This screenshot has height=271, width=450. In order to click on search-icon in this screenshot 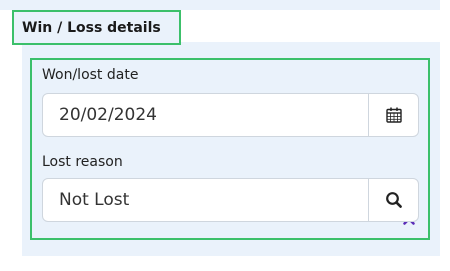, I will do `click(394, 200)`.